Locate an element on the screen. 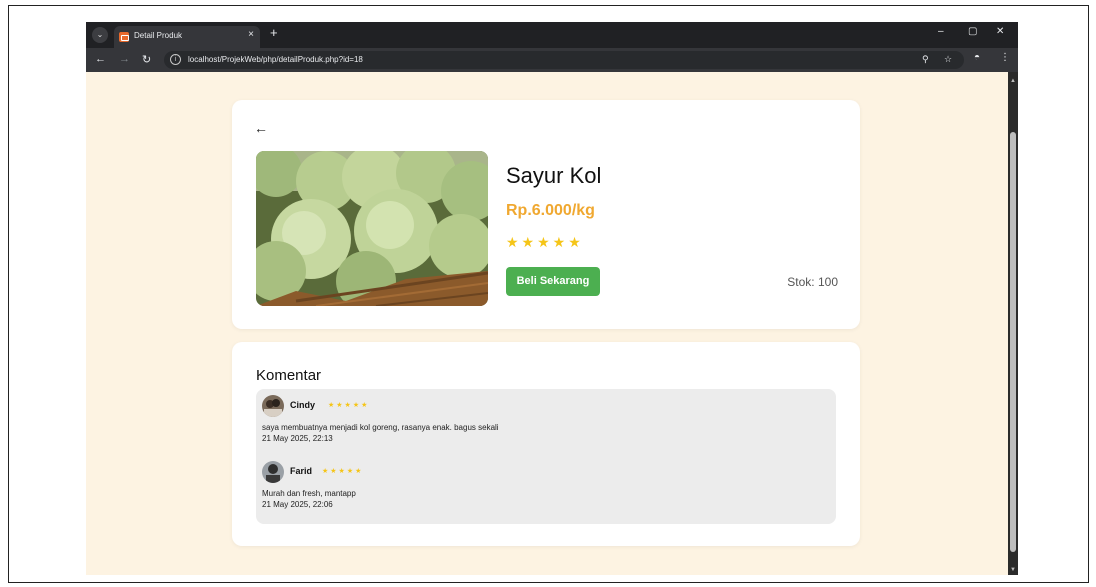 This screenshot has width=1096, height=587. close-window-button: ✕ is located at coordinates (1000, 31).